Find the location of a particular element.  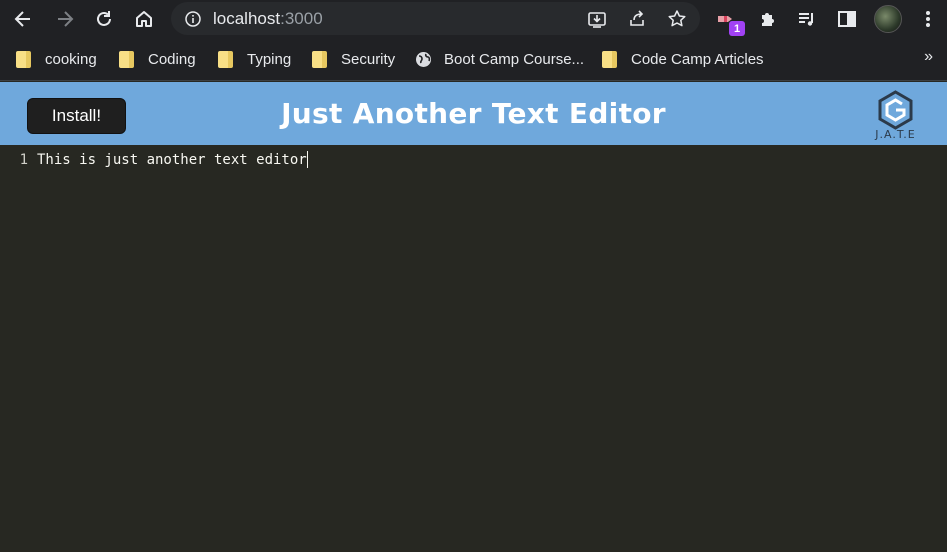

bookmark-star-icon is located at coordinates (677, 18).